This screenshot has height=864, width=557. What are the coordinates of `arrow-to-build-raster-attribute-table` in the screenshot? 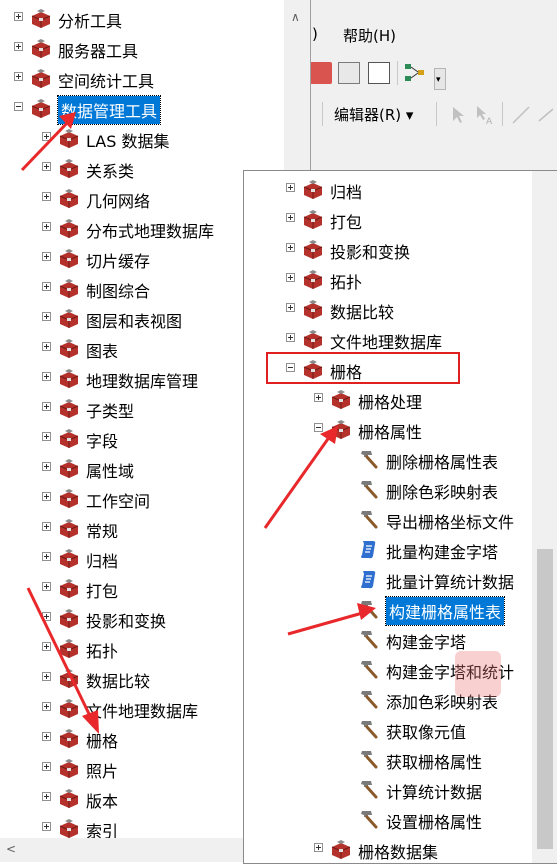 It's located at (331, 619).